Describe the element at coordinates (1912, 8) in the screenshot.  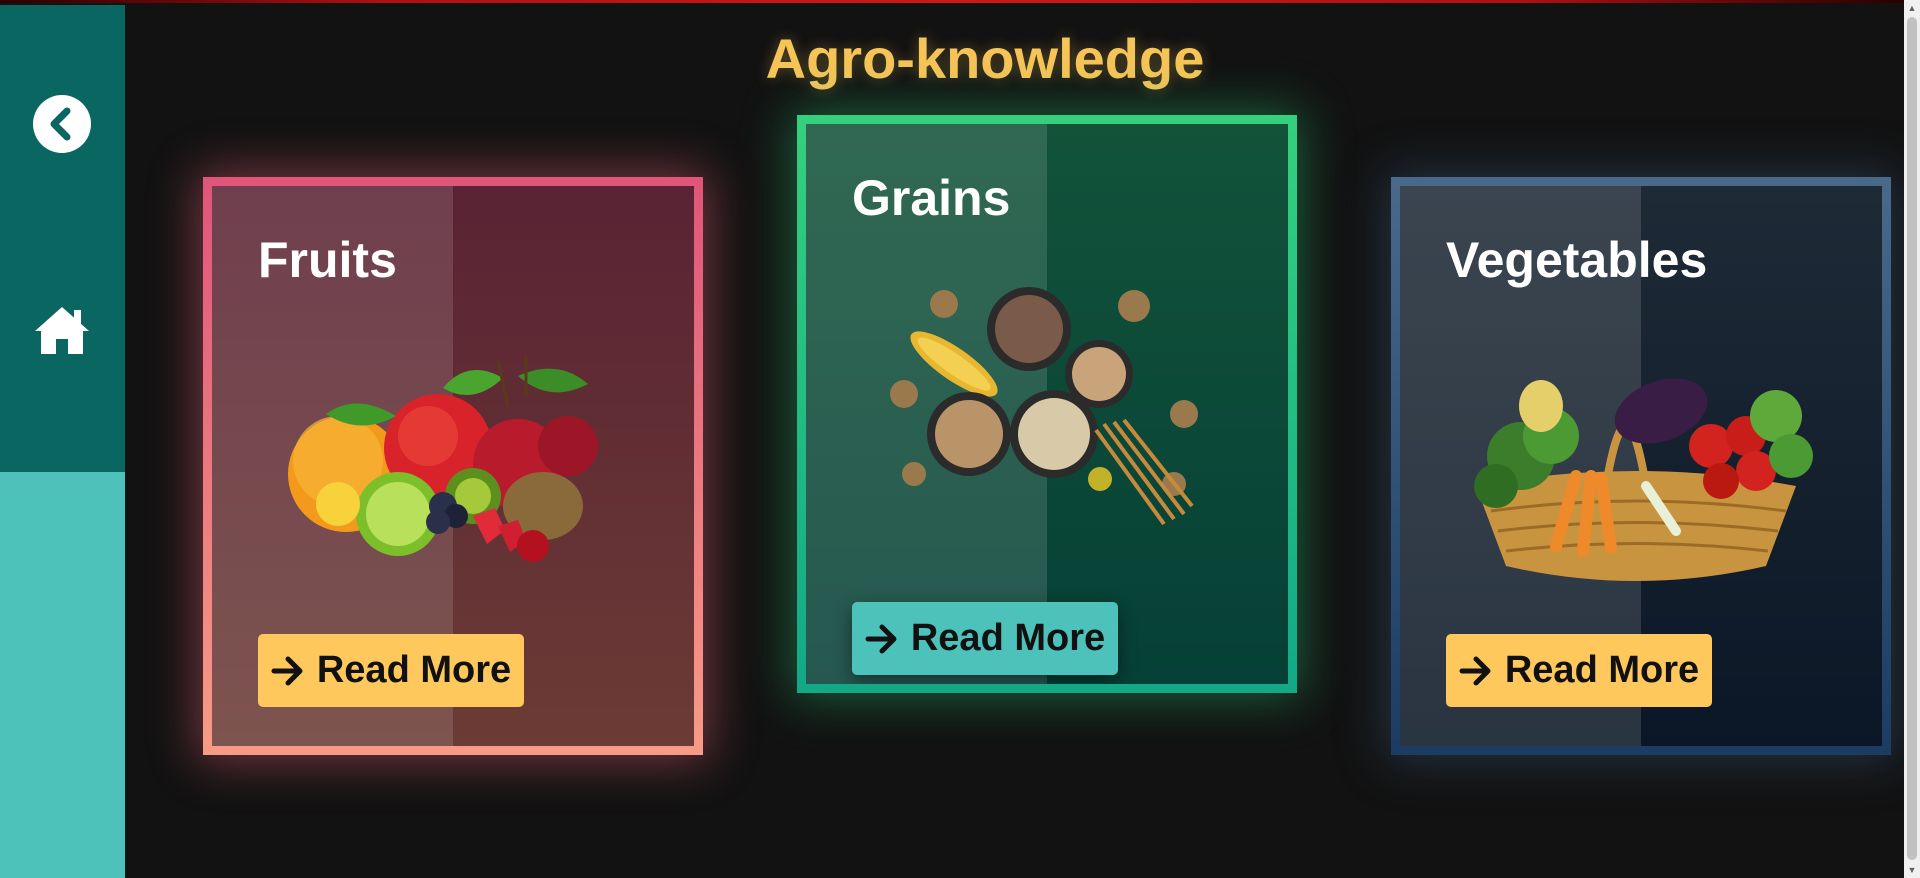
I see `scroll-up-arrow-icon: ▲` at that location.